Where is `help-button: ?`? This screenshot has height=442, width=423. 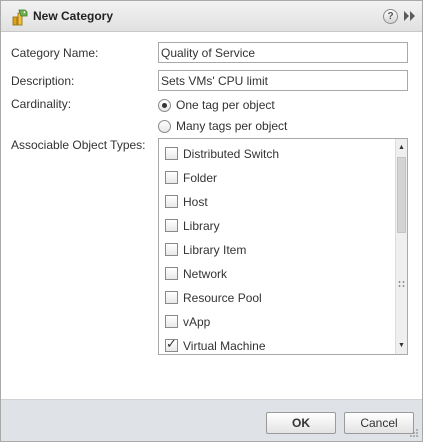 help-button: ? is located at coordinates (390, 16).